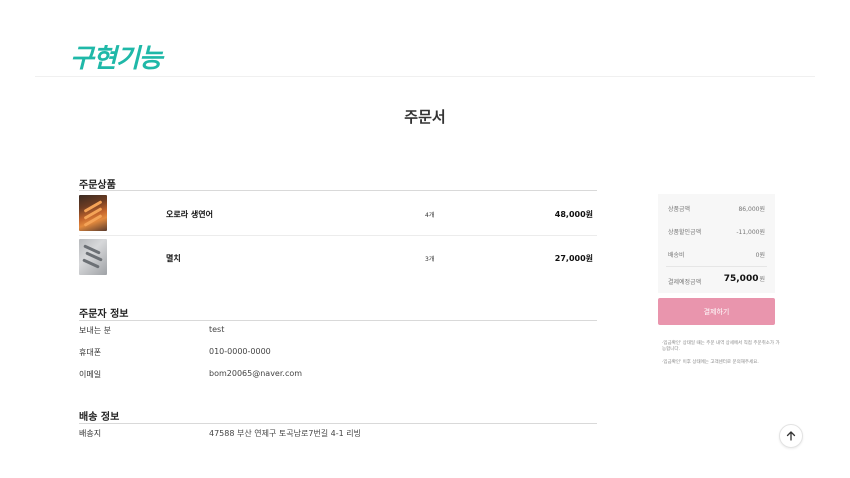  What do you see at coordinates (90, 433) in the screenshot?
I see `shipping-address-label: 배송지` at bounding box center [90, 433].